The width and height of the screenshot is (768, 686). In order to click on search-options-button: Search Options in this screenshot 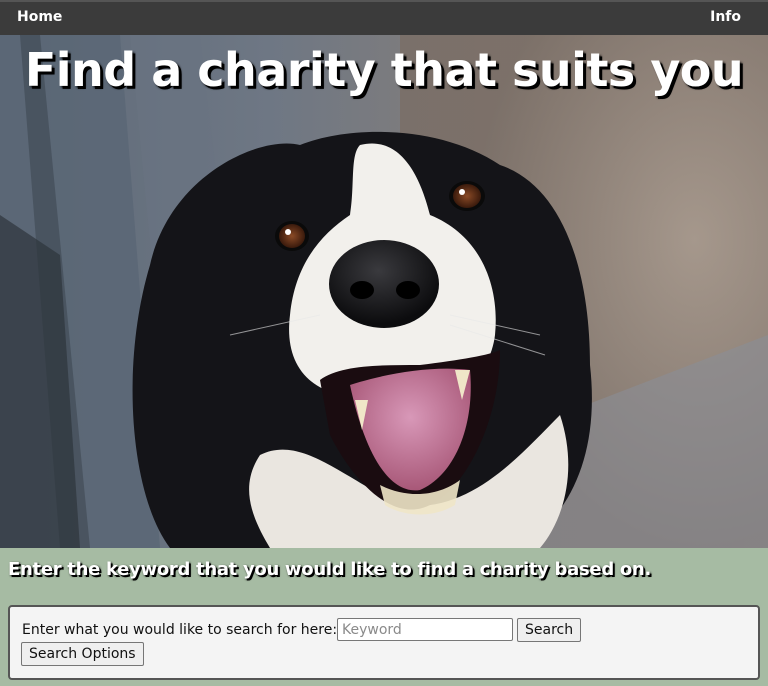, I will do `click(82, 654)`.